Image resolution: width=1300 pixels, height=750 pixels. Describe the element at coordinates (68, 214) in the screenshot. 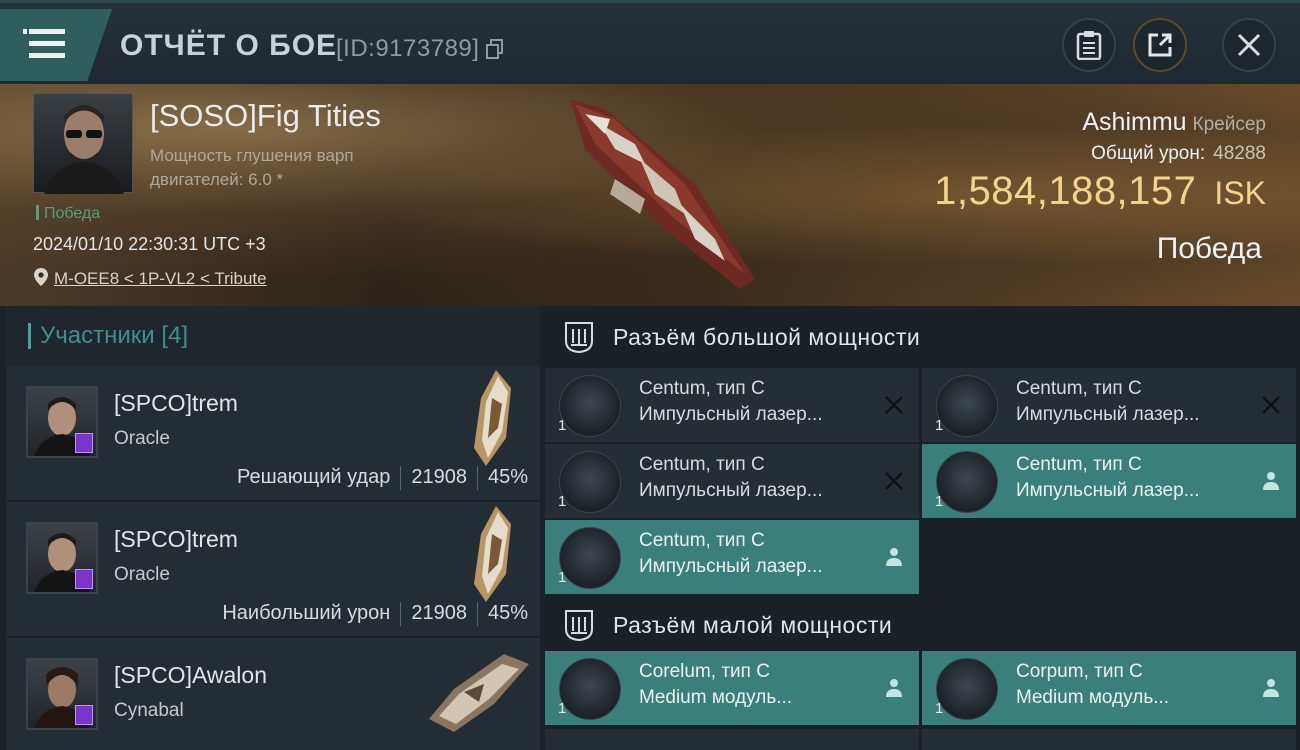

I see `result-tag: Победа` at that location.